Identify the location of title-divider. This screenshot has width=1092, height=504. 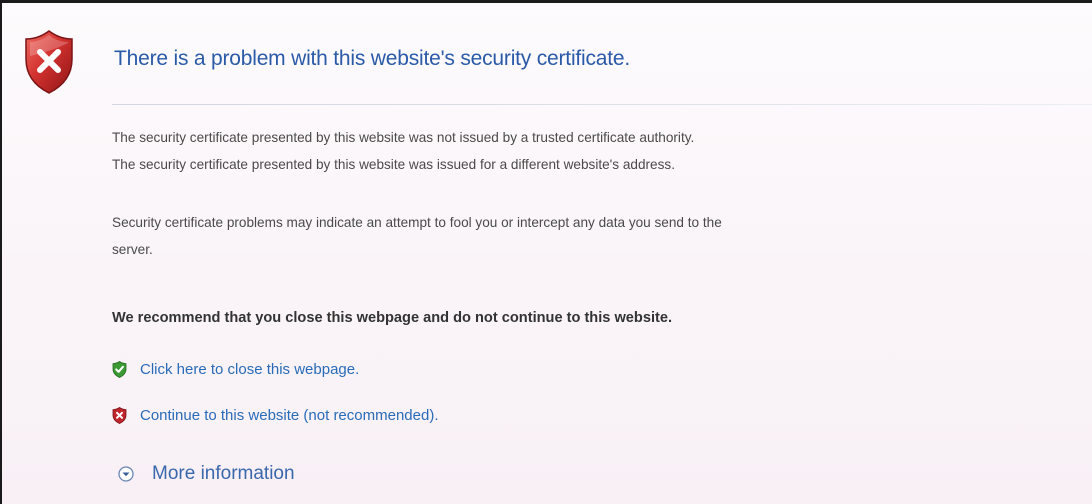
(602, 104).